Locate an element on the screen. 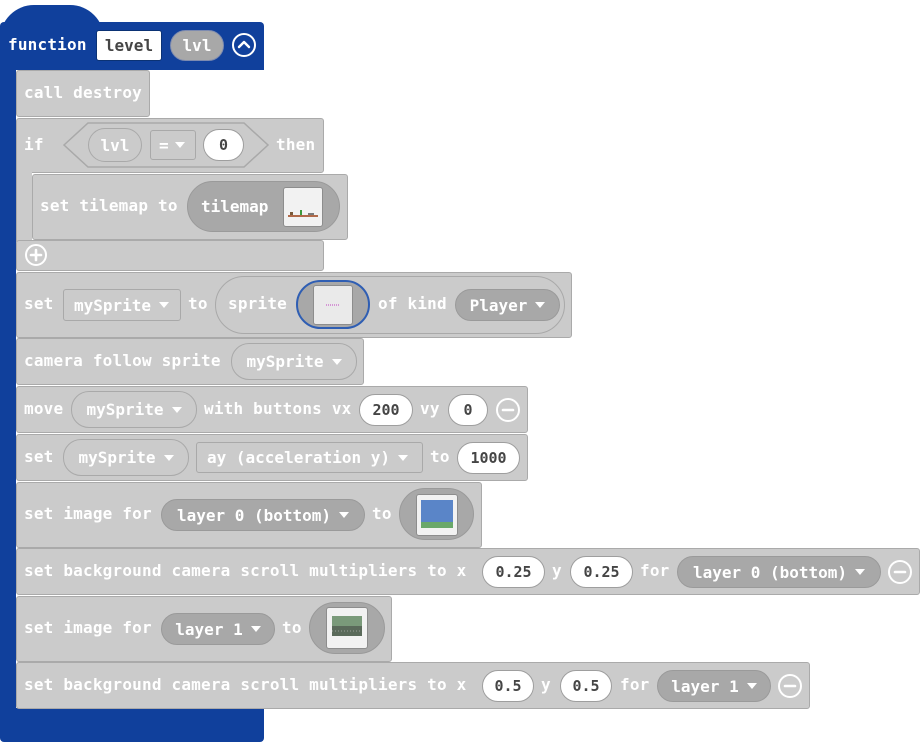 This screenshot has width=920, height=742. camera-follow-label: camera follow sprite is located at coordinates (122, 360).